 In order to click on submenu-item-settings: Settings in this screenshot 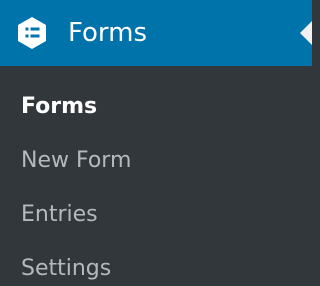, I will do `click(66, 269)`.